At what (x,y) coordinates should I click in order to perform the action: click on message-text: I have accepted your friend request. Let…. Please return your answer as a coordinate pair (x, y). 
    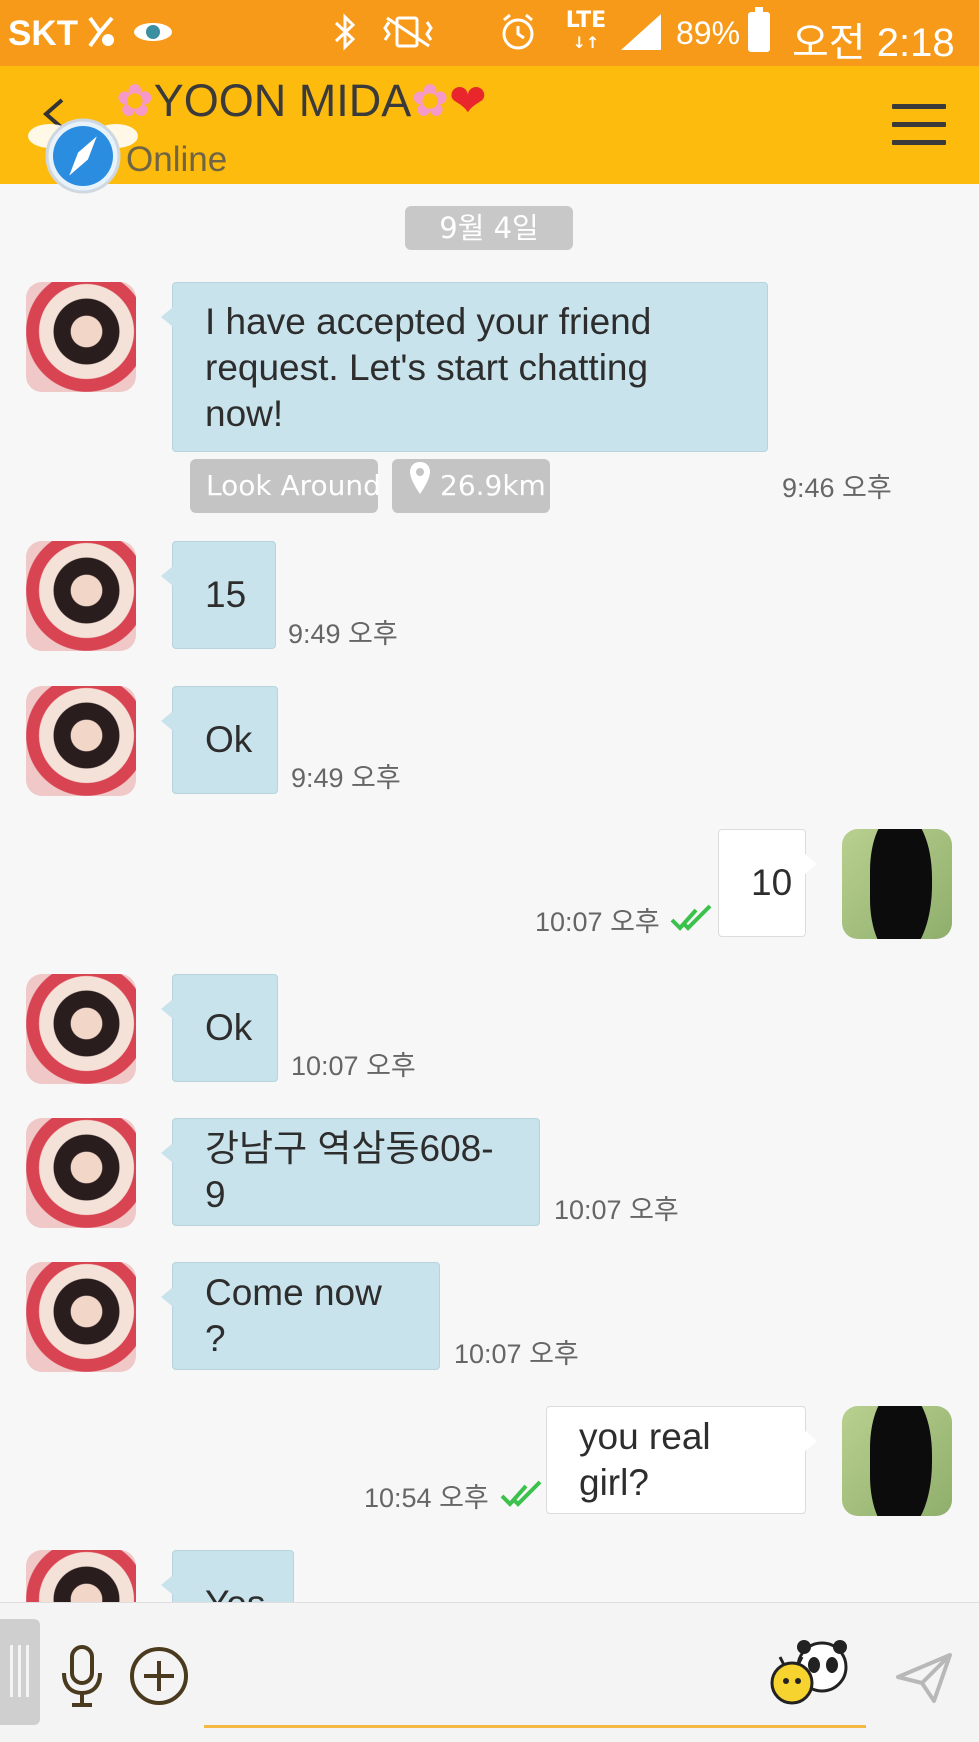
    Looking at the image, I should click on (428, 367).